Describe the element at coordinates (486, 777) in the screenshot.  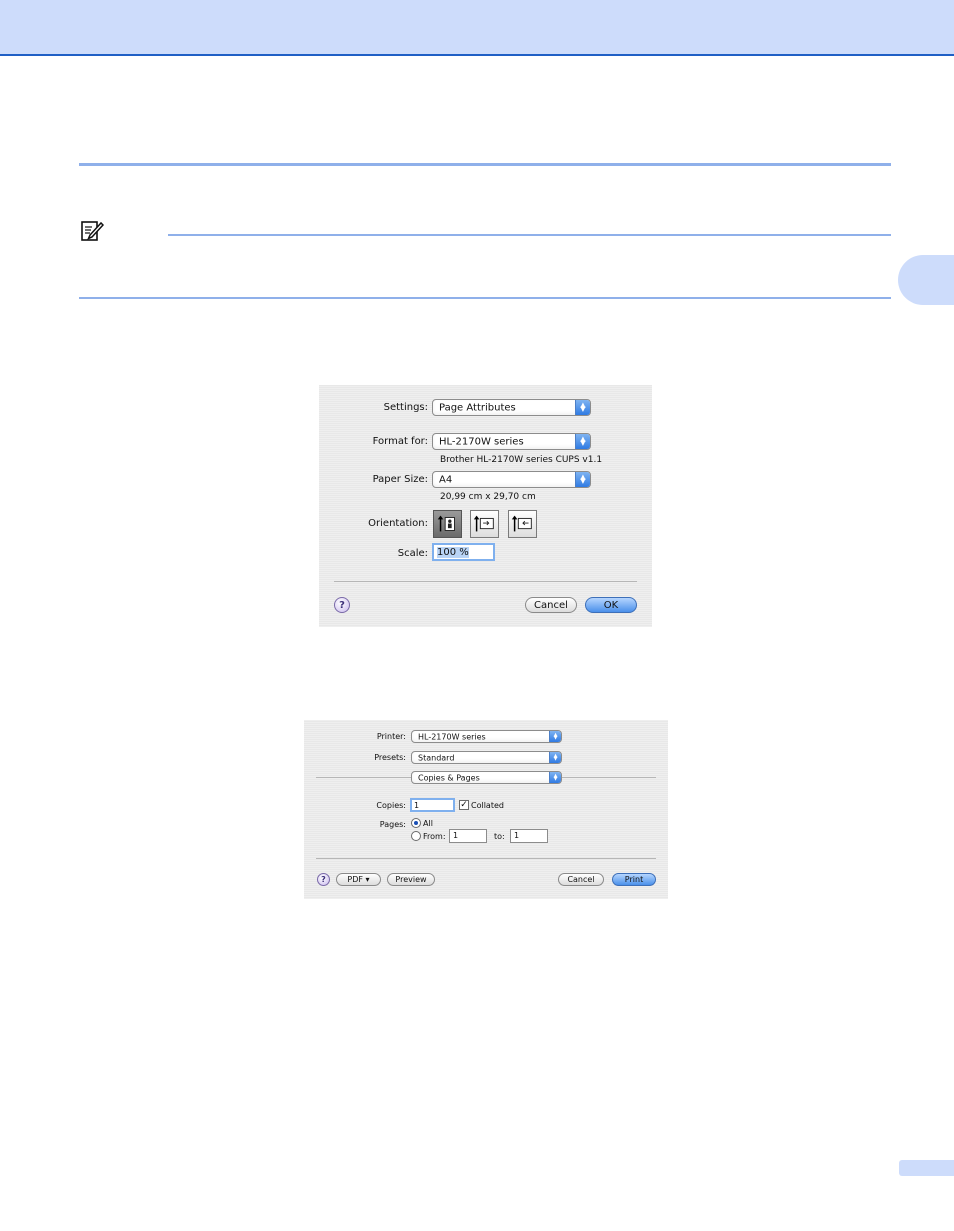
I see `panel-popup: Copies & Pages ▲ ▼` at that location.